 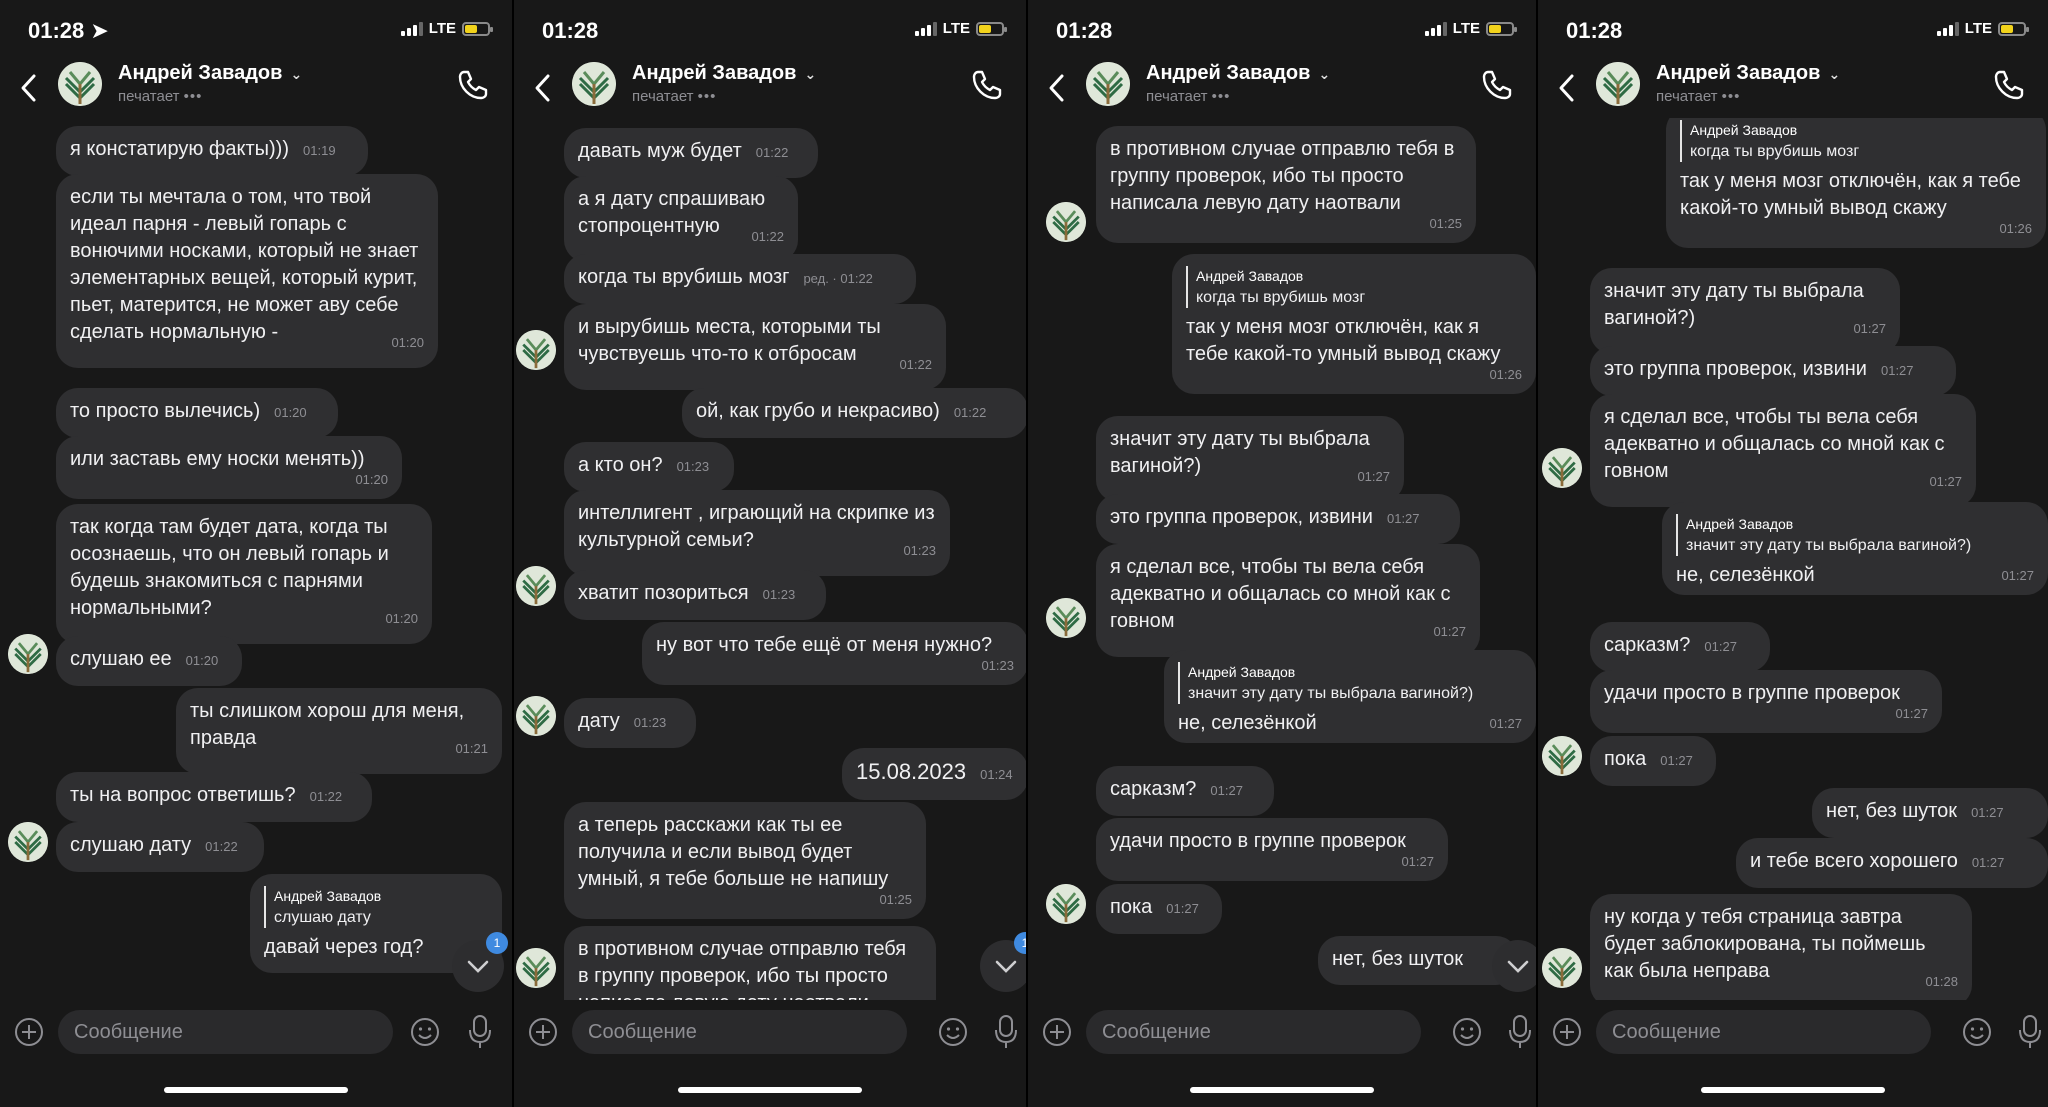 What do you see at coordinates (1418, 960) in the screenshot?
I see `message-bubble-outgoing: нет, без шуток` at bounding box center [1418, 960].